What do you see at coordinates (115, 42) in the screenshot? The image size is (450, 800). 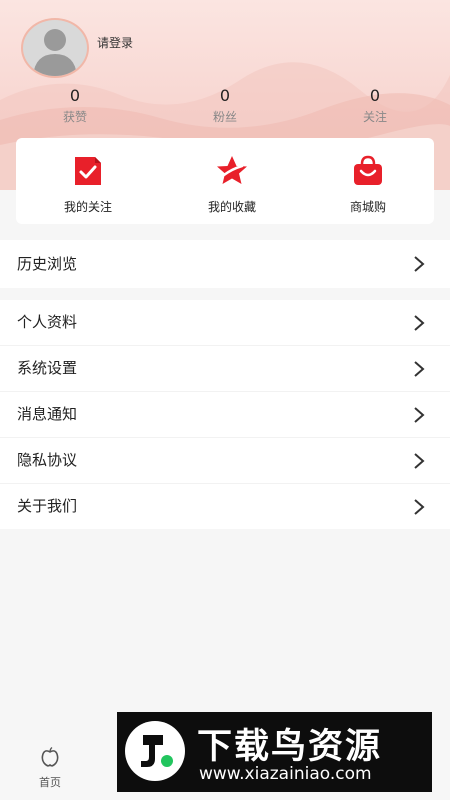 I see `login-link: 请登录` at bounding box center [115, 42].